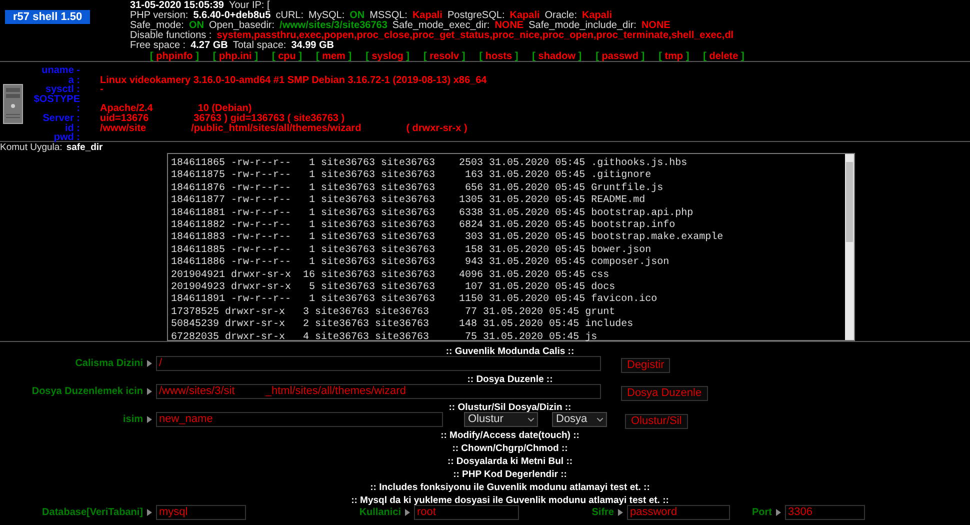 This screenshot has height=525, width=970. What do you see at coordinates (408, 201) in the screenshot?
I see `listing-line: 184611877 -rw-r--r-- 1 site36763 site36763 1305 31.05.2020 05:45 README.md` at bounding box center [408, 201].